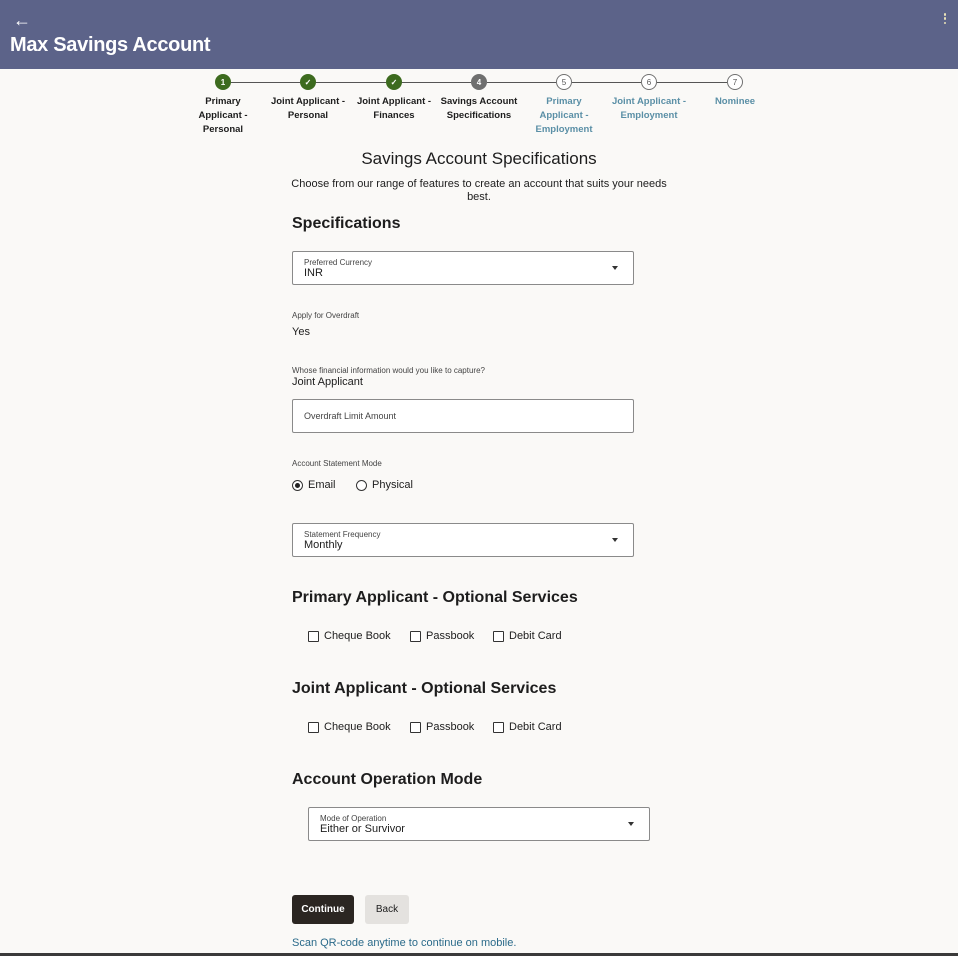 The image size is (958, 956). I want to click on step-savings-account-specifications: 4 Savings Account Specifications, so click(479, 97).